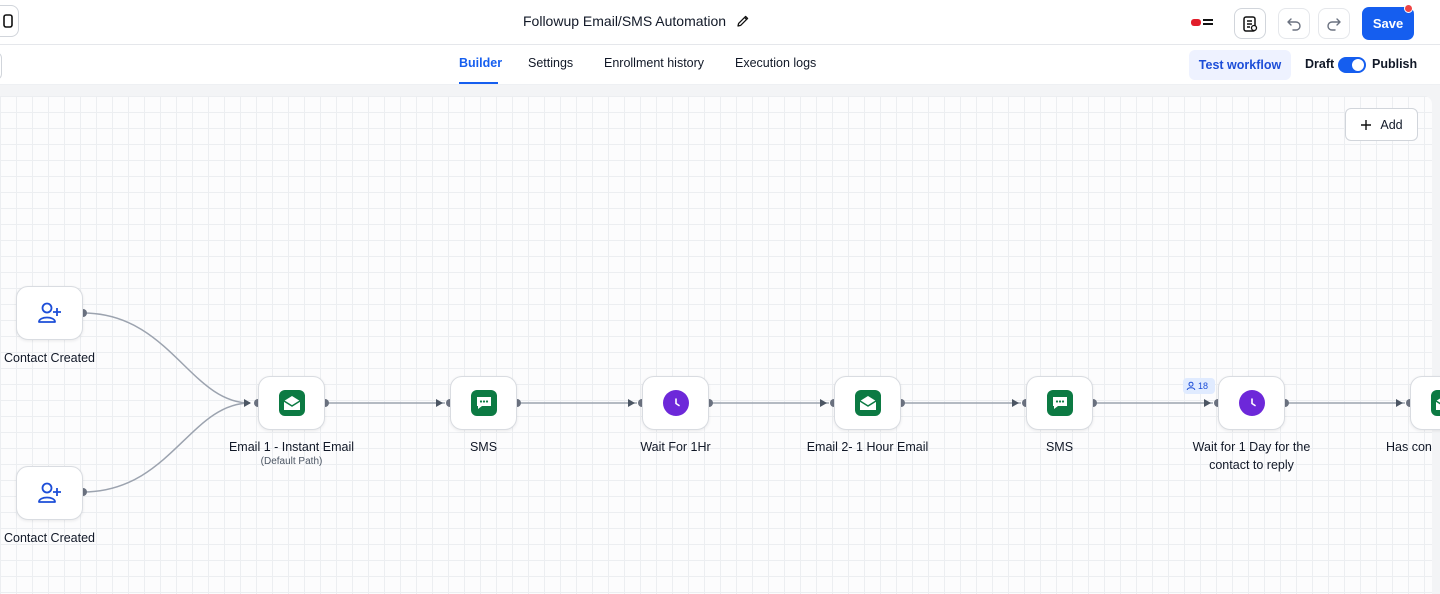 The width and height of the screenshot is (1440, 594). What do you see at coordinates (654, 63) in the screenshot?
I see `tab-enrollment-history: Enrollment history` at bounding box center [654, 63].